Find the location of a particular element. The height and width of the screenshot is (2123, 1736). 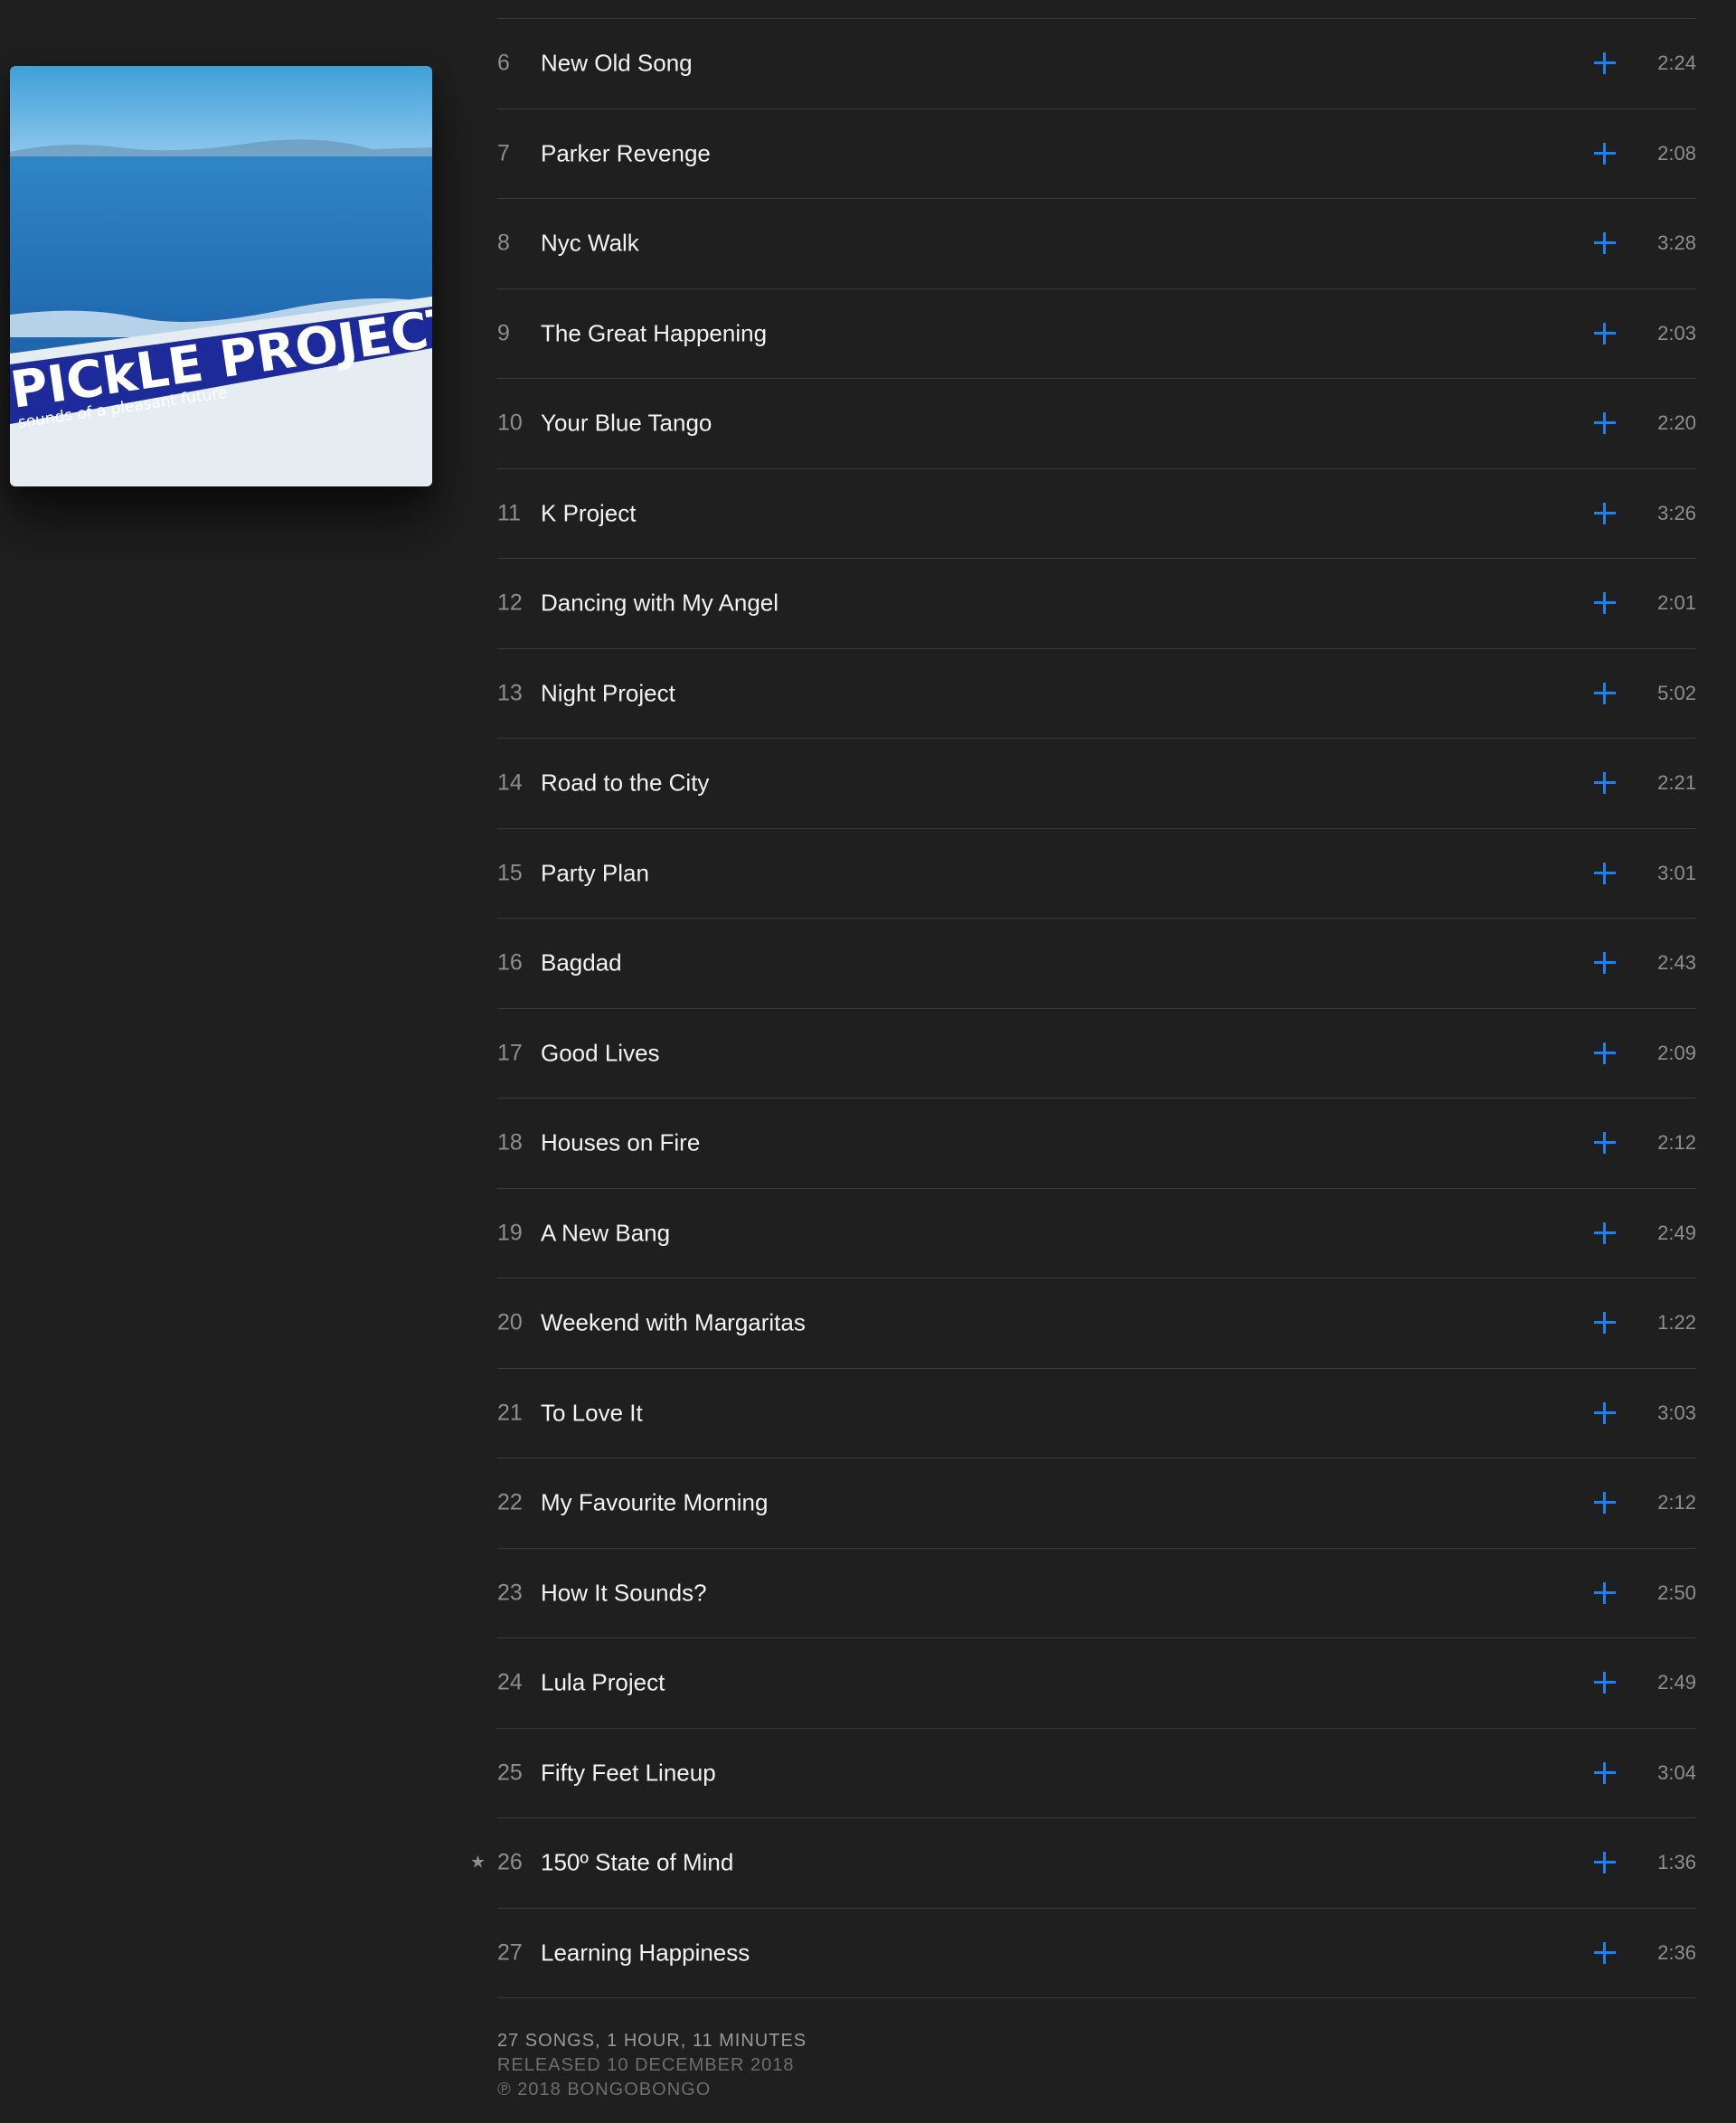

track-number: 10 is located at coordinates (510, 423).